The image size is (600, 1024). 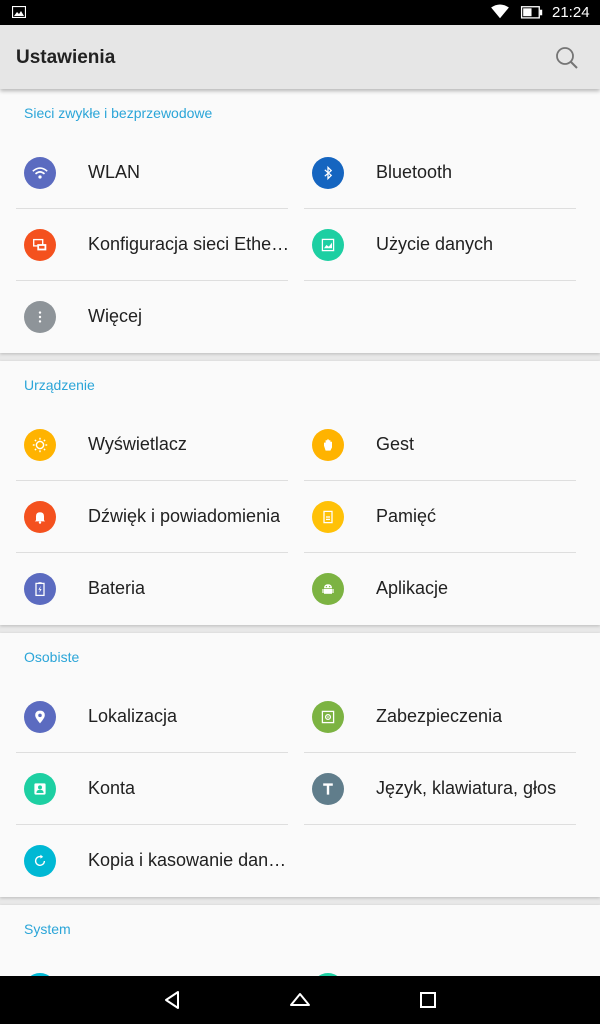 What do you see at coordinates (406, 516) in the screenshot?
I see `settings-item-label: Pamięć` at bounding box center [406, 516].